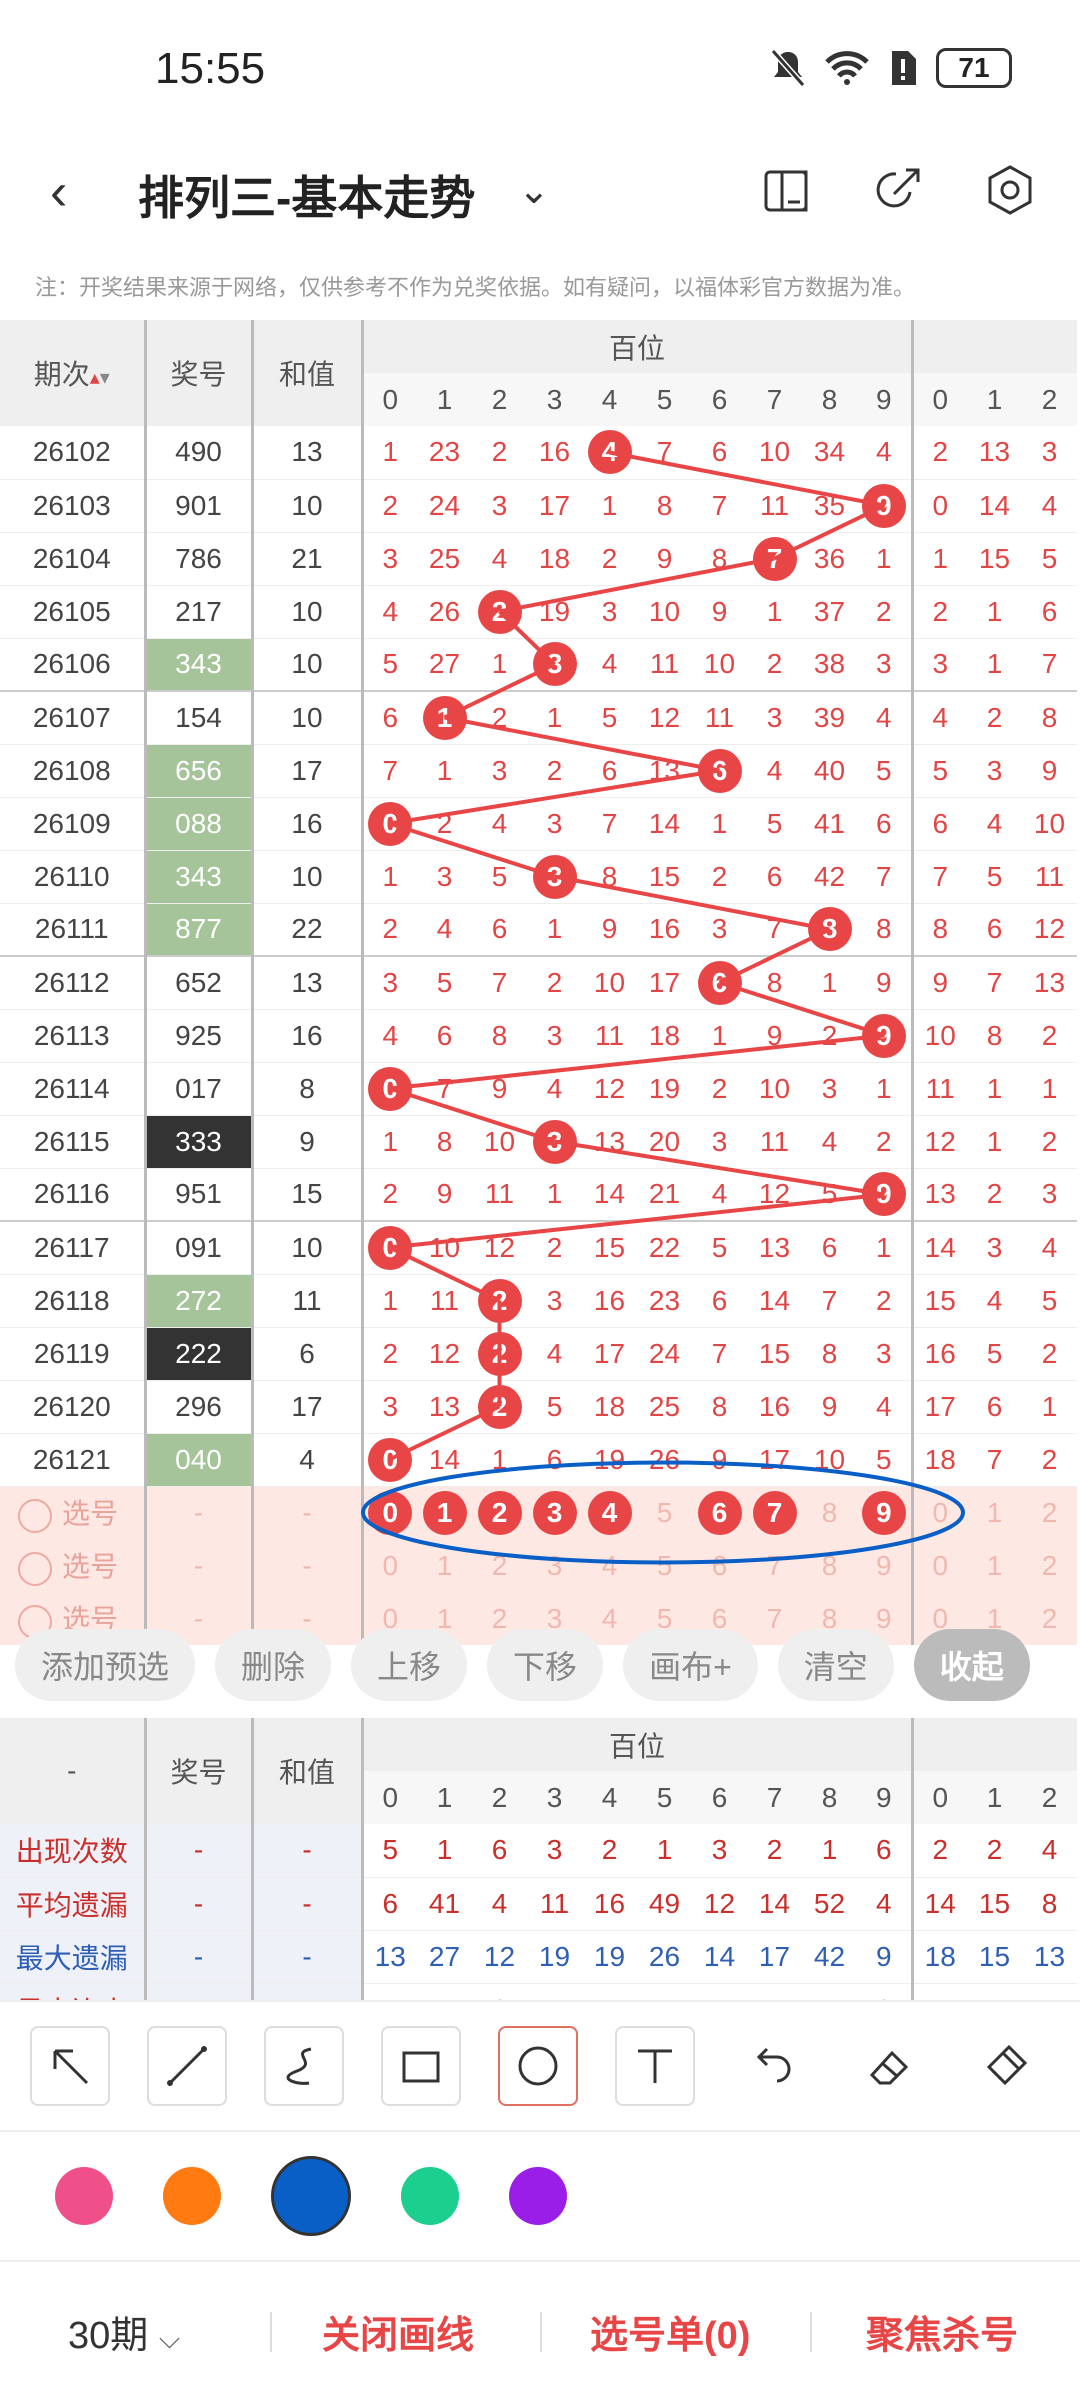  Describe the element at coordinates (192, 2196) in the screenshot. I see `color-orange` at that location.